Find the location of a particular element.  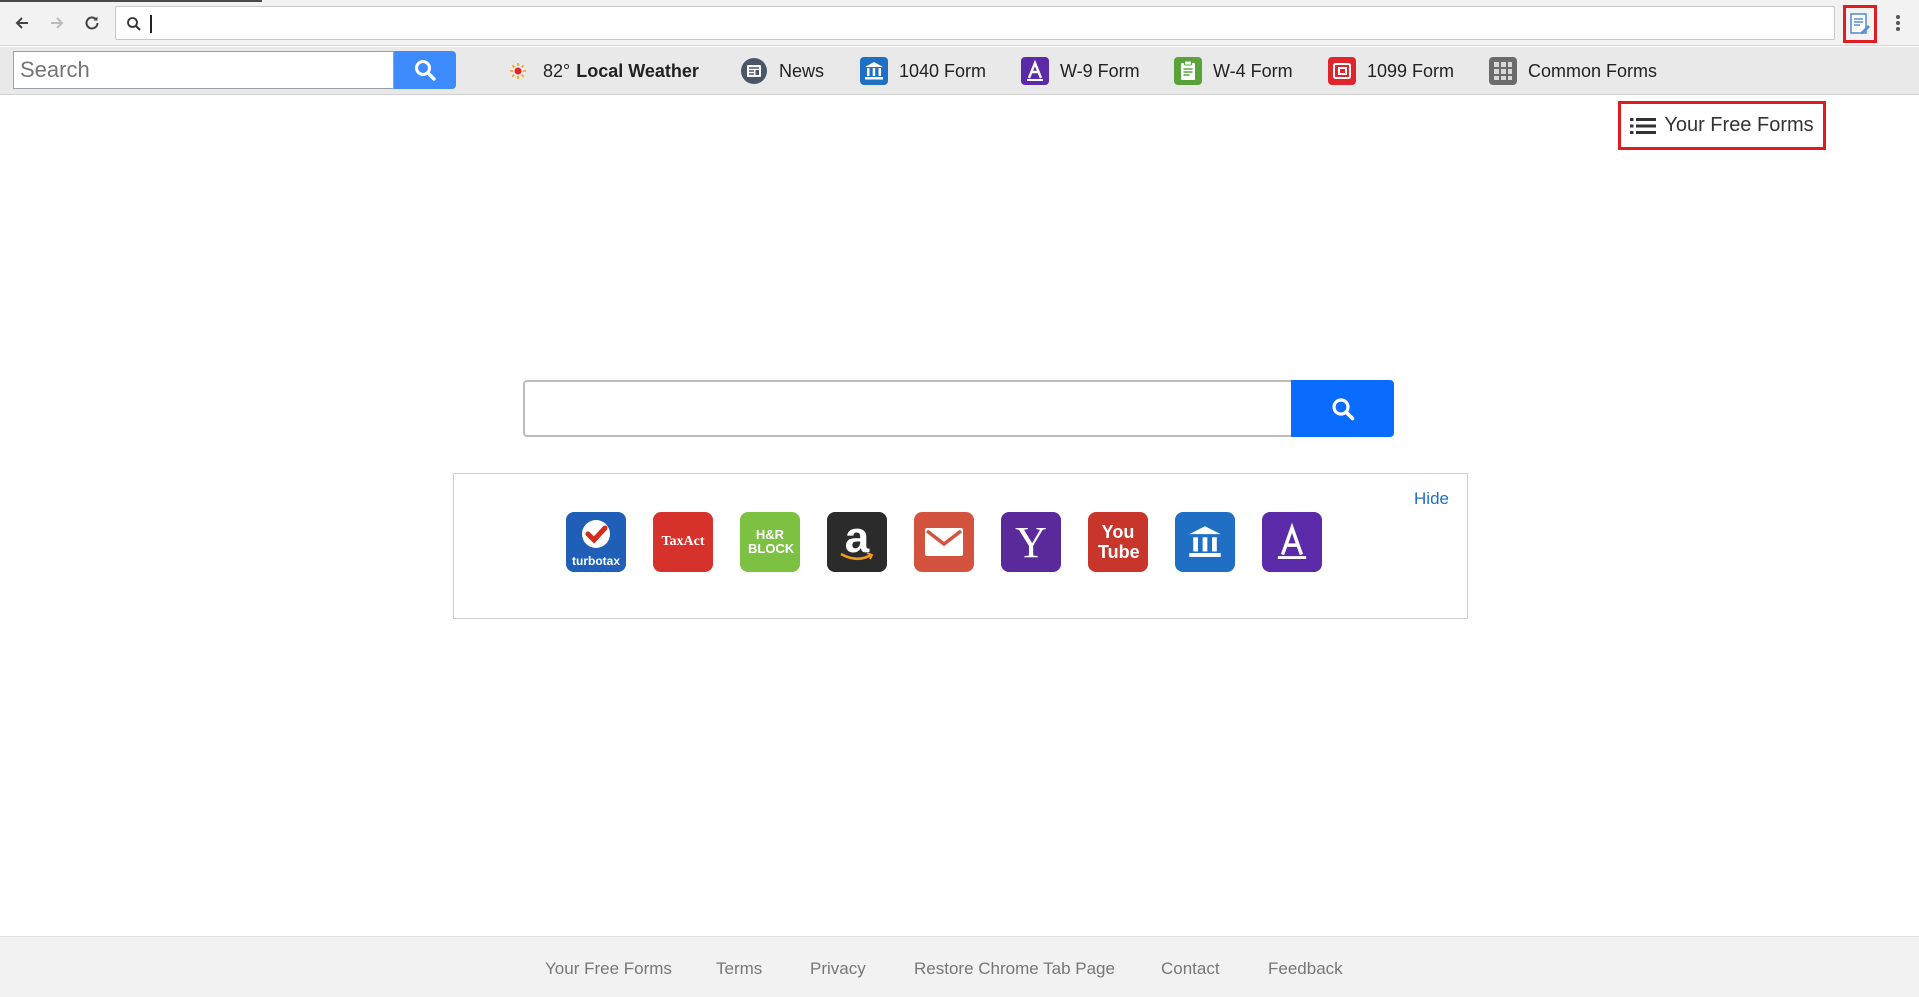

browser-menu-button is located at coordinates (1898, 23).